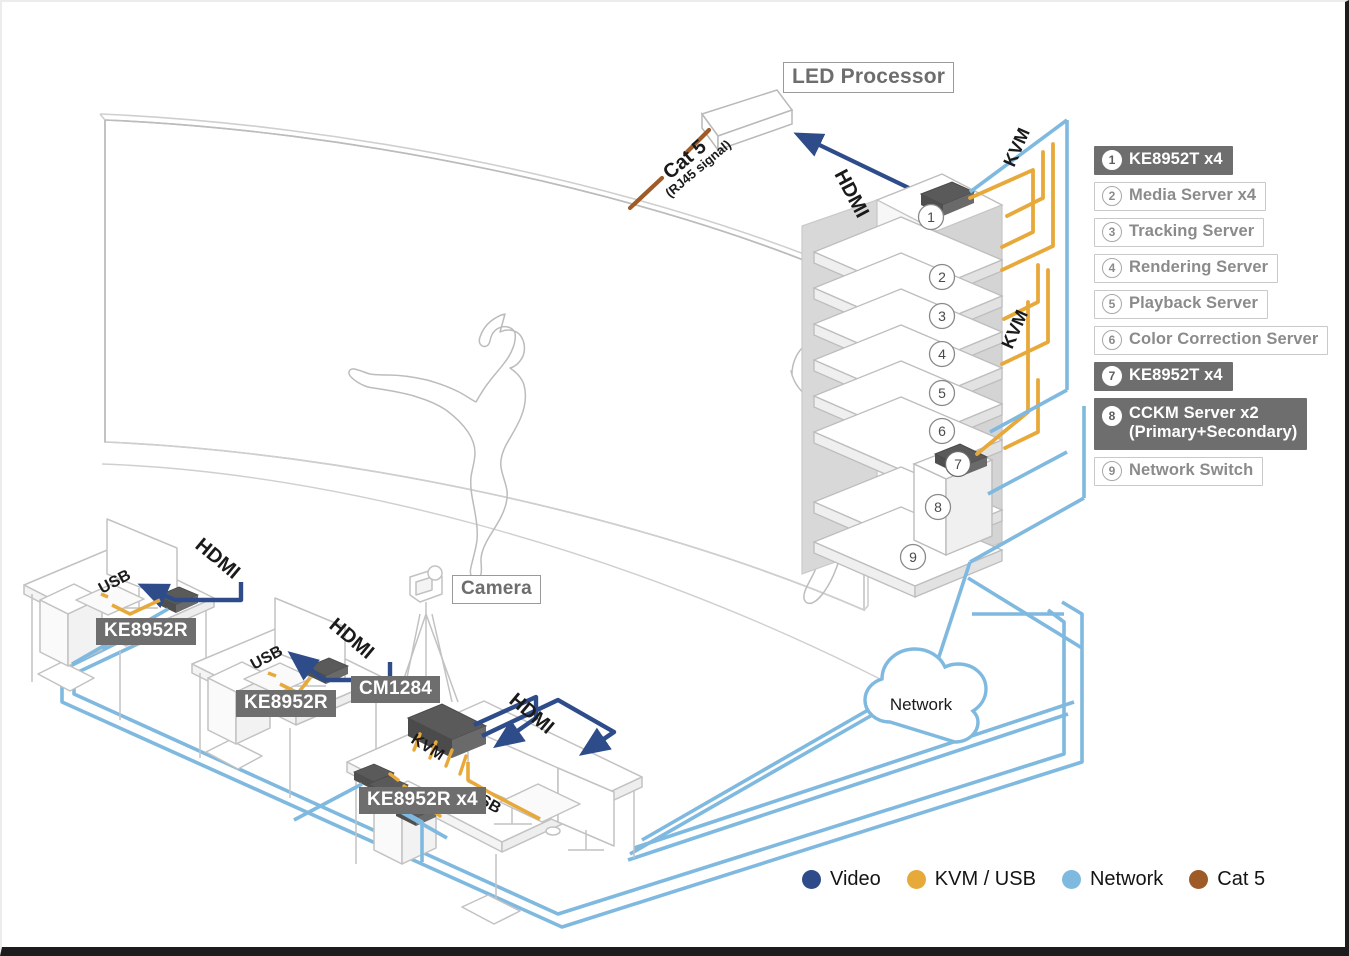  What do you see at coordinates (1112, 160) in the screenshot?
I see `legend-number-1: 1` at bounding box center [1112, 160].